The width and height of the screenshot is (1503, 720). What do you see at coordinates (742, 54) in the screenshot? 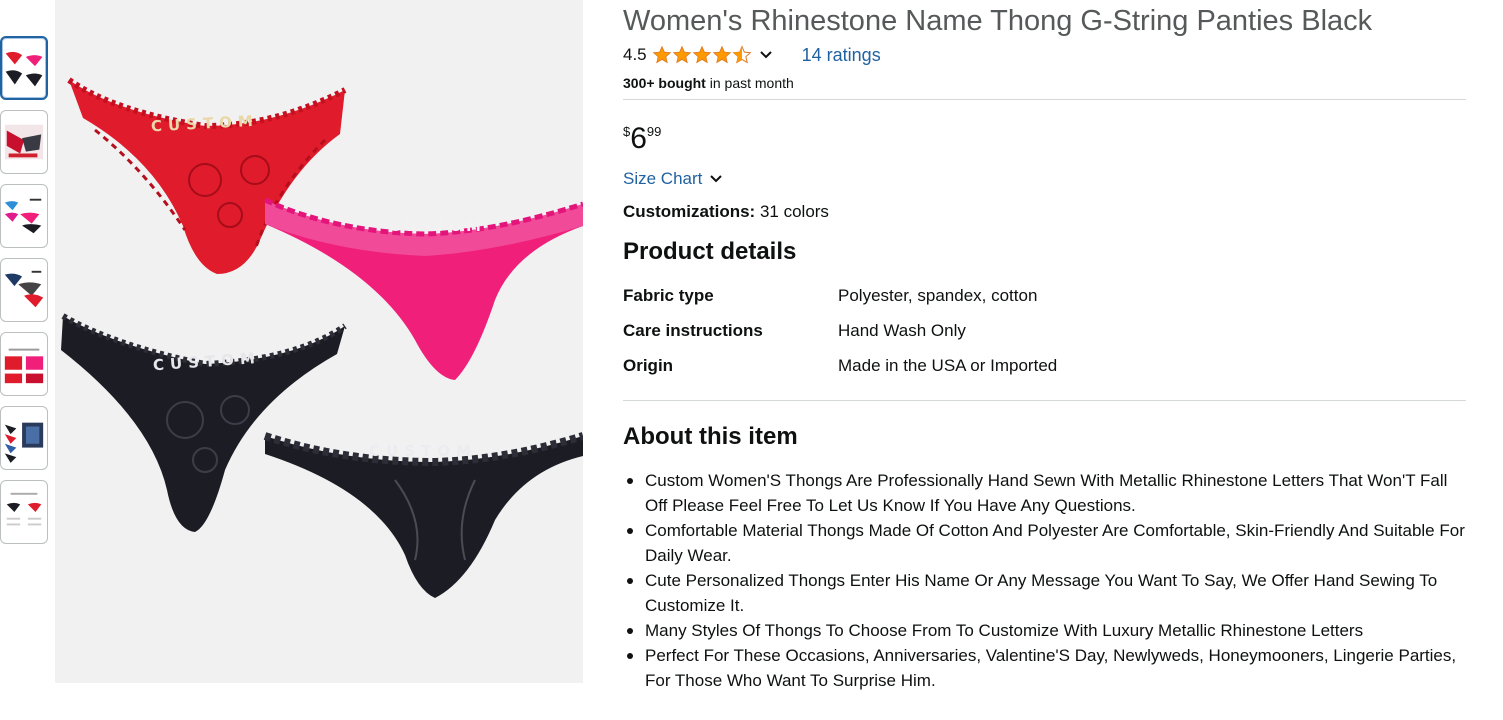
I see `half-star-icon` at bounding box center [742, 54].